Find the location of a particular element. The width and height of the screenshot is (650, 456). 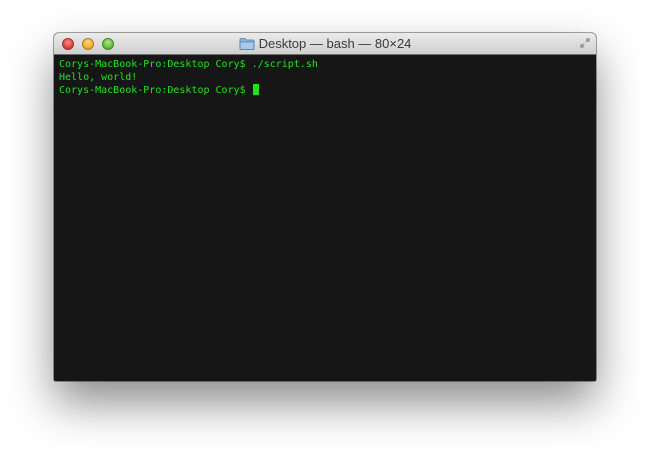

title-bar: Desktop — bash — 80×24 is located at coordinates (325, 44).